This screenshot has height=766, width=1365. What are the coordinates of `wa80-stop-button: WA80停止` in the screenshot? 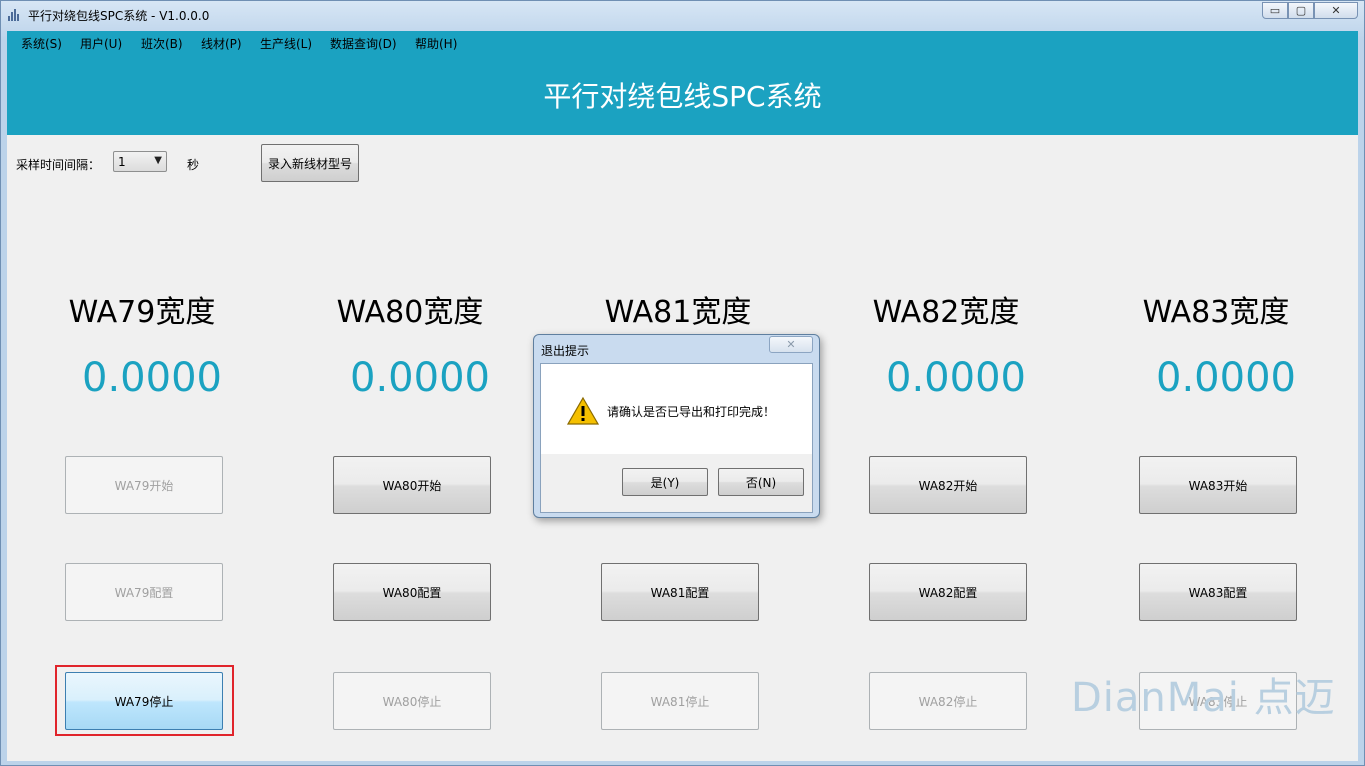 It's located at (412, 701).